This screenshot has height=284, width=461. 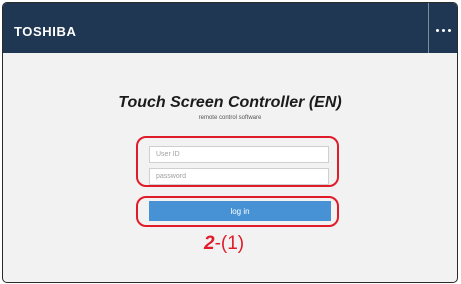 What do you see at coordinates (239, 154) in the screenshot?
I see `user-id-field` at bounding box center [239, 154].